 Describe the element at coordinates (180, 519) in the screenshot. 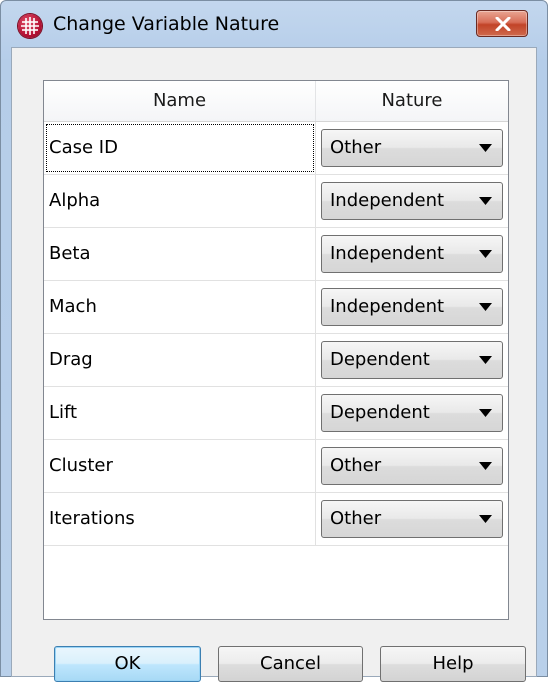

I see `variable-name-cell: Iterations` at that location.